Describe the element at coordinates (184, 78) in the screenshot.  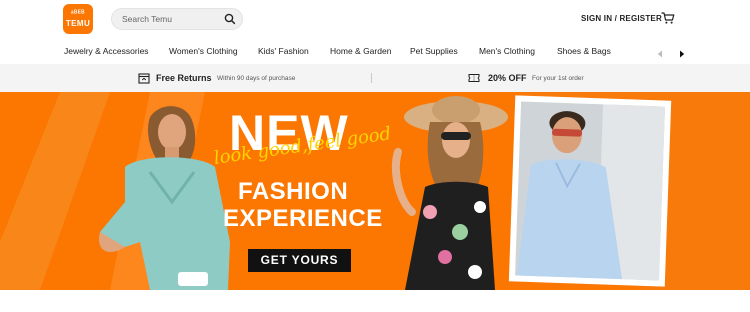
I see `benefit-title: Free Returns` at that location.